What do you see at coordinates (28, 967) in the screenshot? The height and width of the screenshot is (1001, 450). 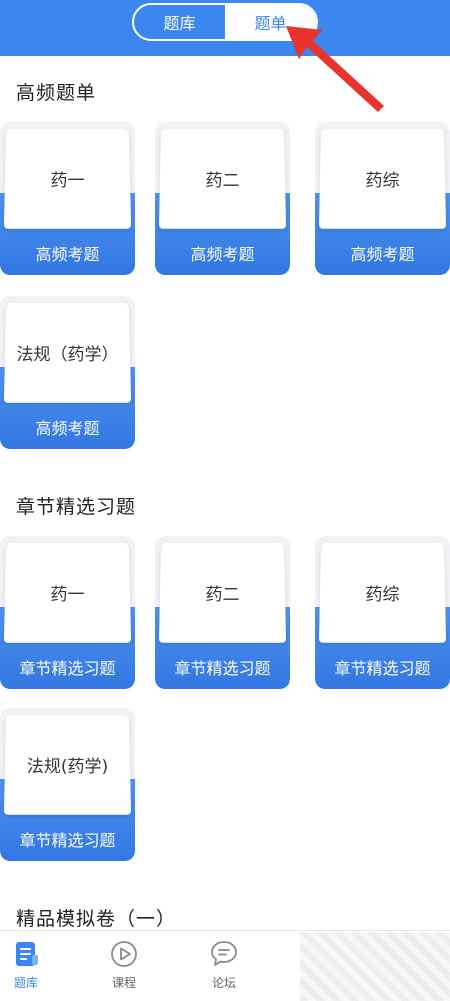 I see `tabbar-item-question-bank: 题库` at bounding box center [28, 967].